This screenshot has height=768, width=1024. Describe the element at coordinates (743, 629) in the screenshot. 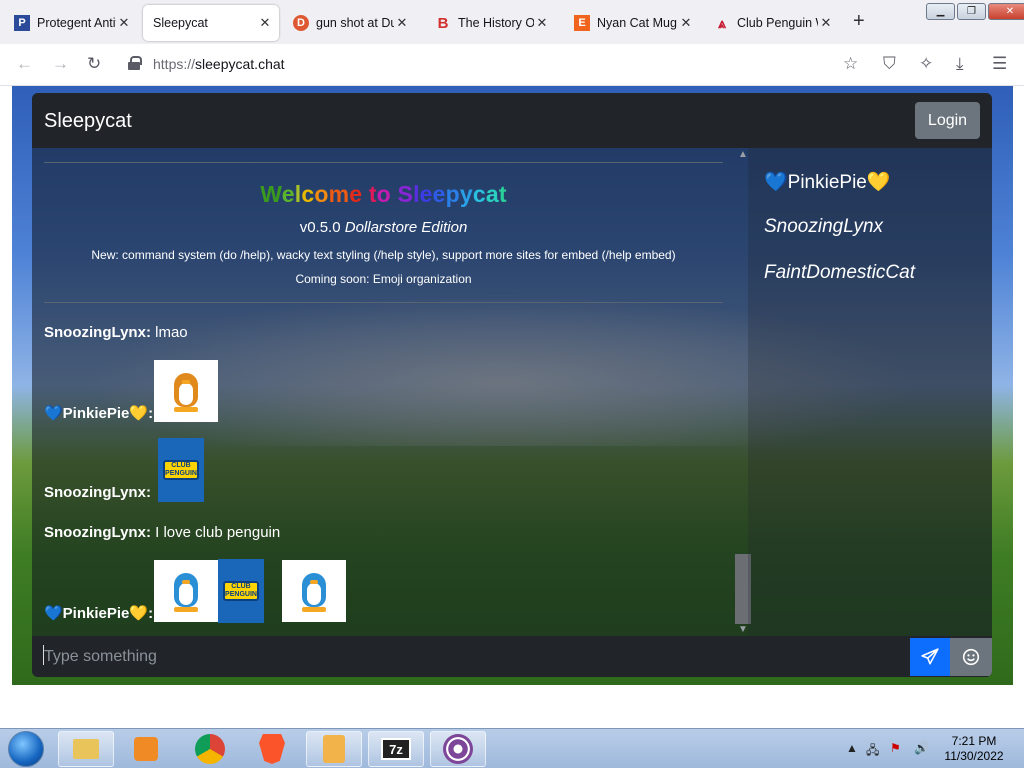

I see `scroll-down-icon: ▼` at that location.